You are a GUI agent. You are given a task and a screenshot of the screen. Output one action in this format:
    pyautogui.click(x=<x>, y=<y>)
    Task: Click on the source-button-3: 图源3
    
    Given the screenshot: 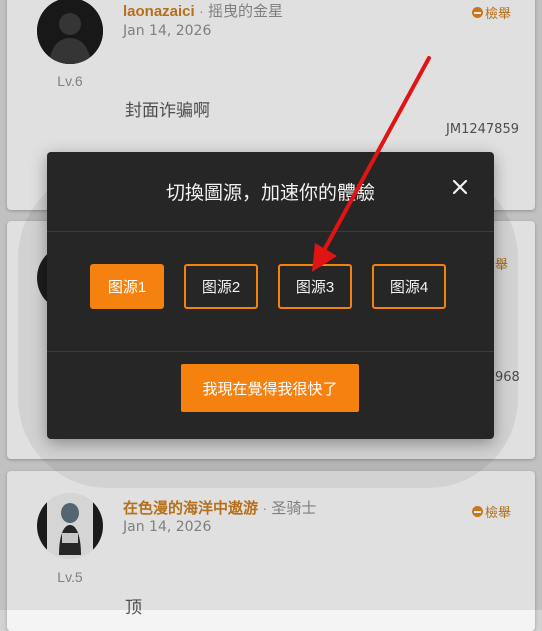 What is the action you would take?
    pyautogui.click(x=315, y=286)
    